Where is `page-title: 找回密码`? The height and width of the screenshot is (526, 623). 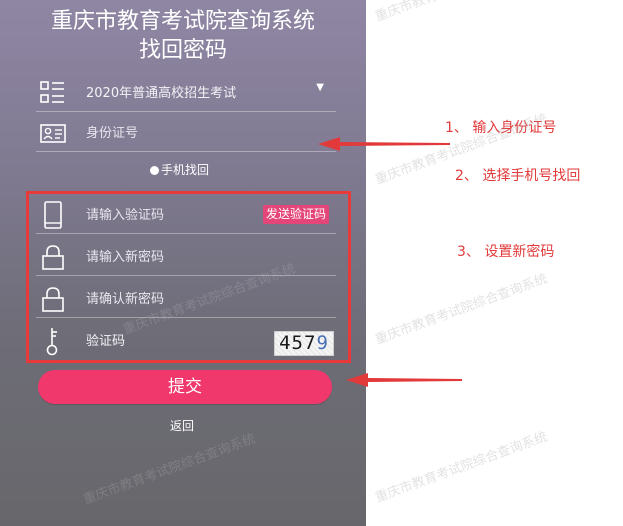
page-title: 找回密码 is located at coordinates (182, 50).